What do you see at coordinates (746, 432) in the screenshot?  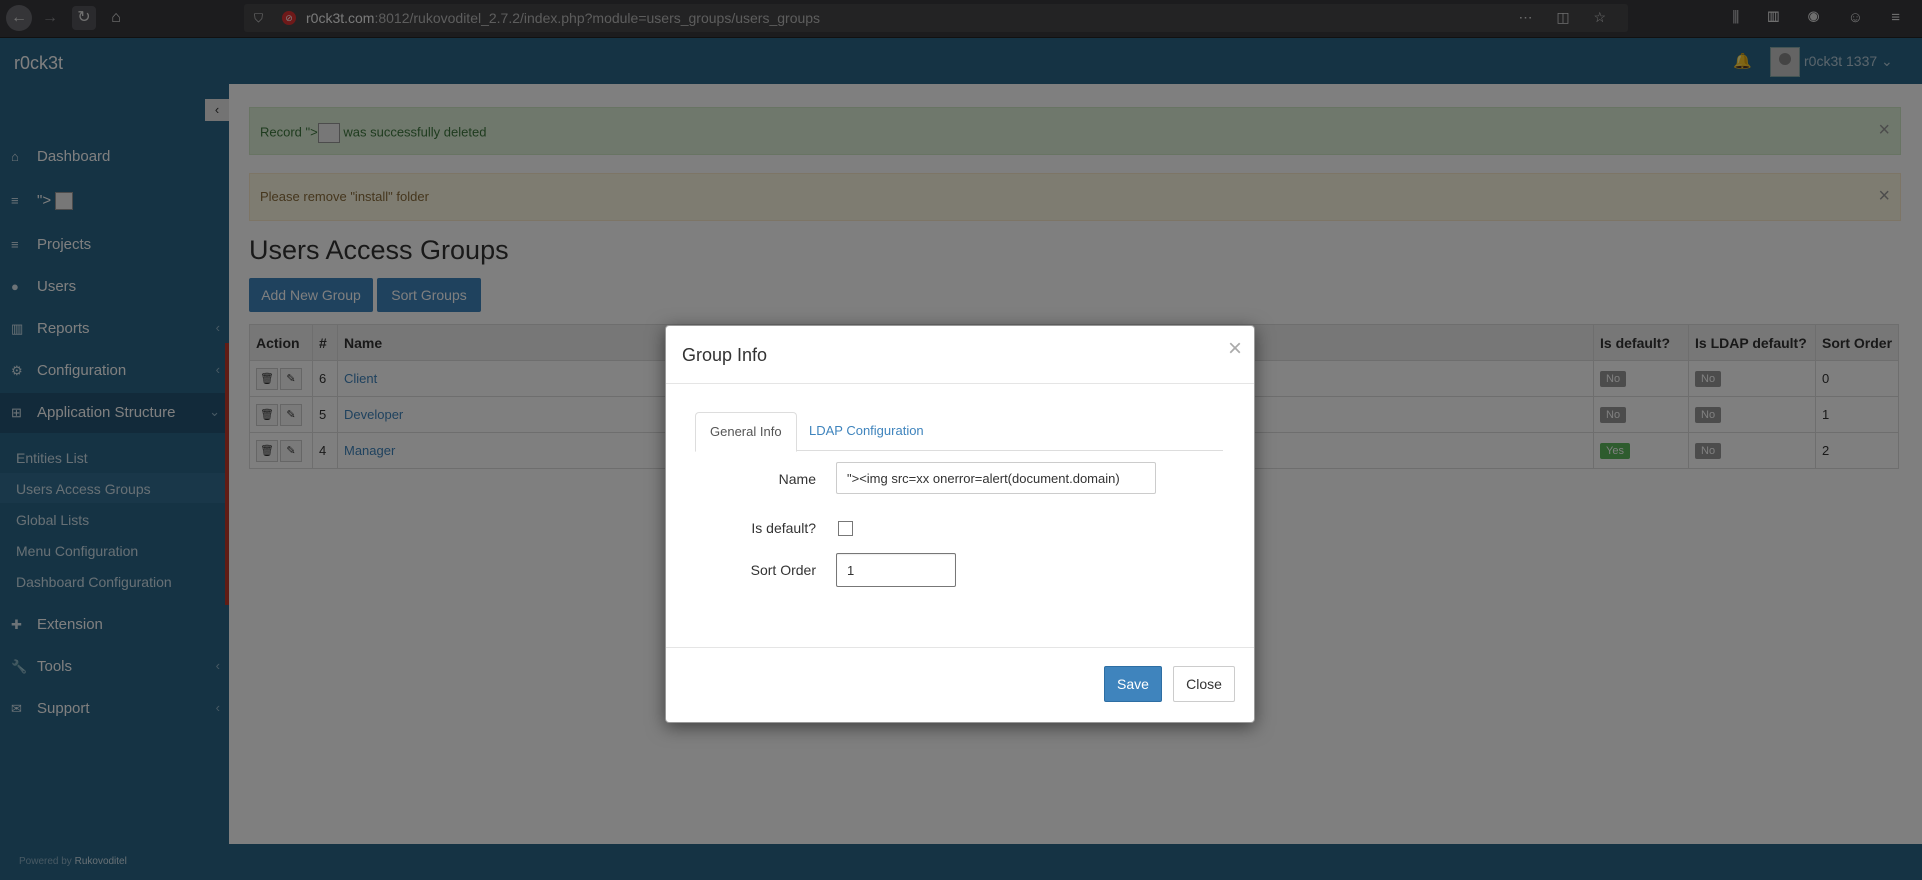 I see `tab-general-info: General Info` at bounding box center [746, 432].